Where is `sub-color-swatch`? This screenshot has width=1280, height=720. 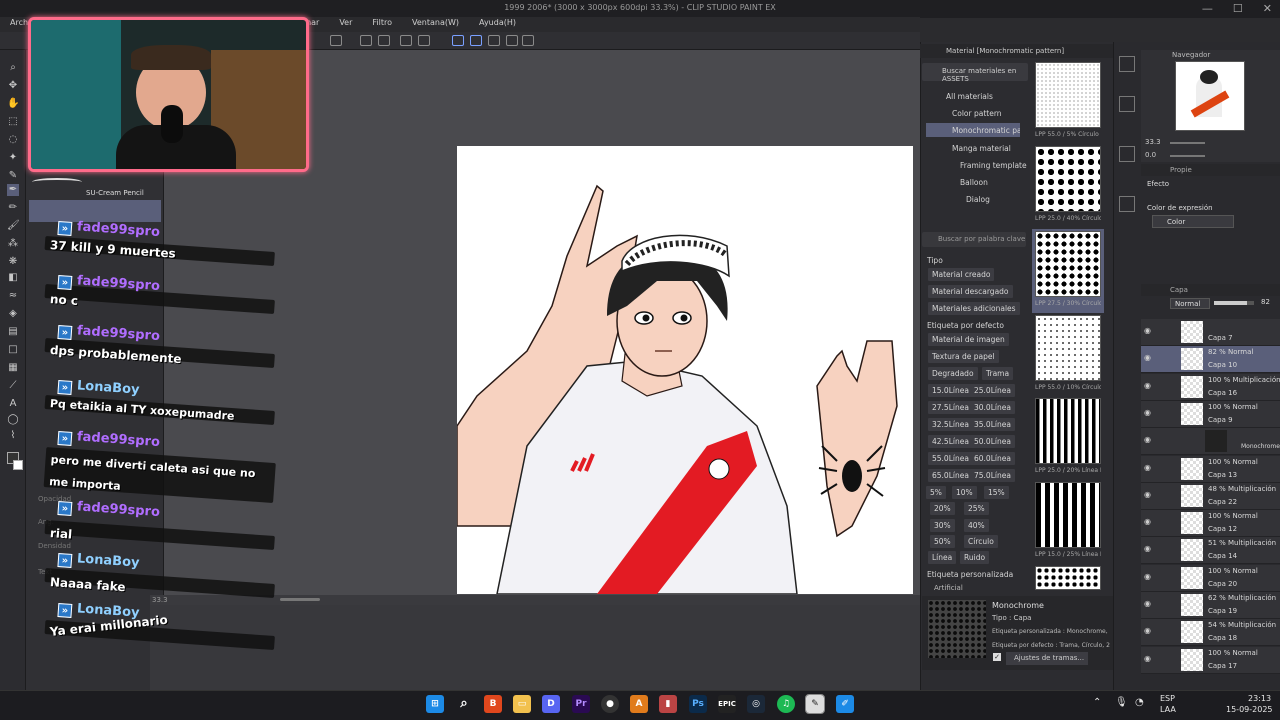
sub-color-swatch is located at coordinates (18, 465).